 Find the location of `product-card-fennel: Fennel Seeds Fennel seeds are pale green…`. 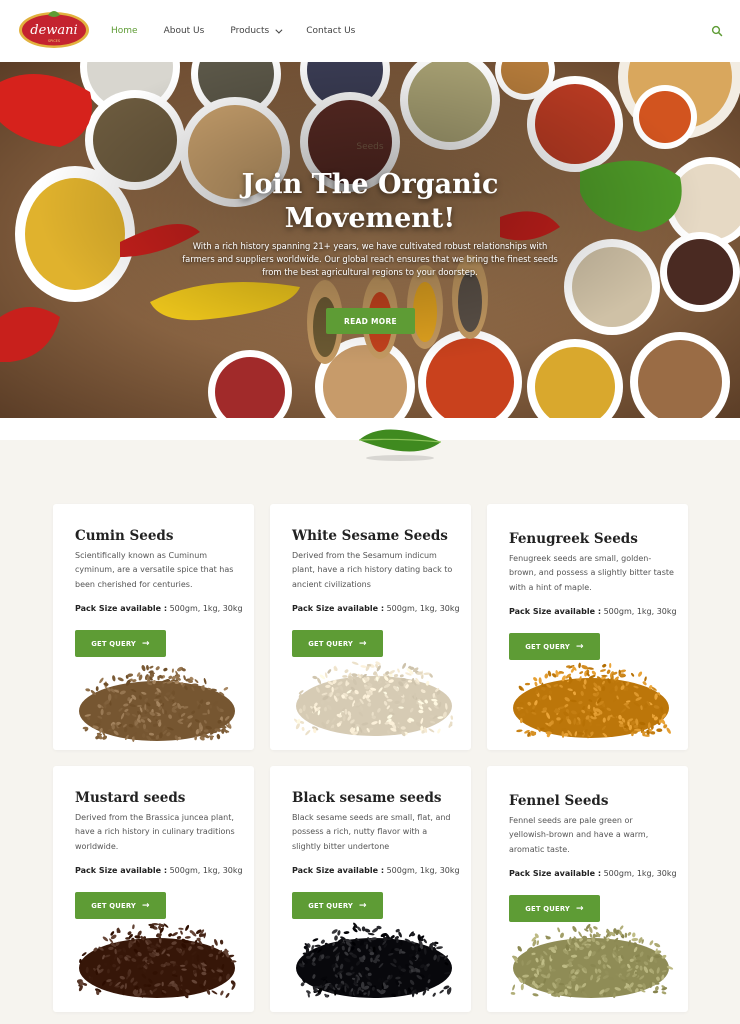

product-card-fennel: Fennel Seeds Fennel seeds are pale green… is located at coordinates (587, 889).